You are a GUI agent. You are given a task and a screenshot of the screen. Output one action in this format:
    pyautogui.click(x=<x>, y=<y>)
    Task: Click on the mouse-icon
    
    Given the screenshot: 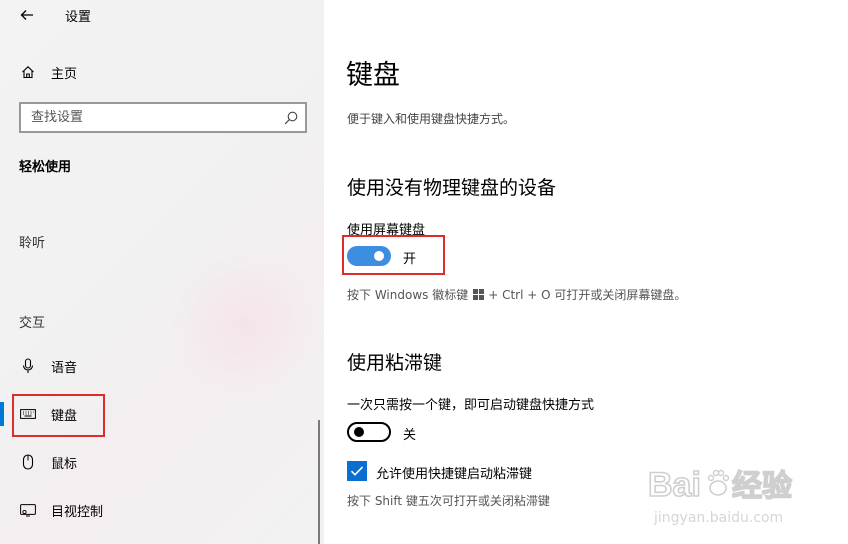 What is the action you would take?
    pyautogui.click(x=28, y=462)
    